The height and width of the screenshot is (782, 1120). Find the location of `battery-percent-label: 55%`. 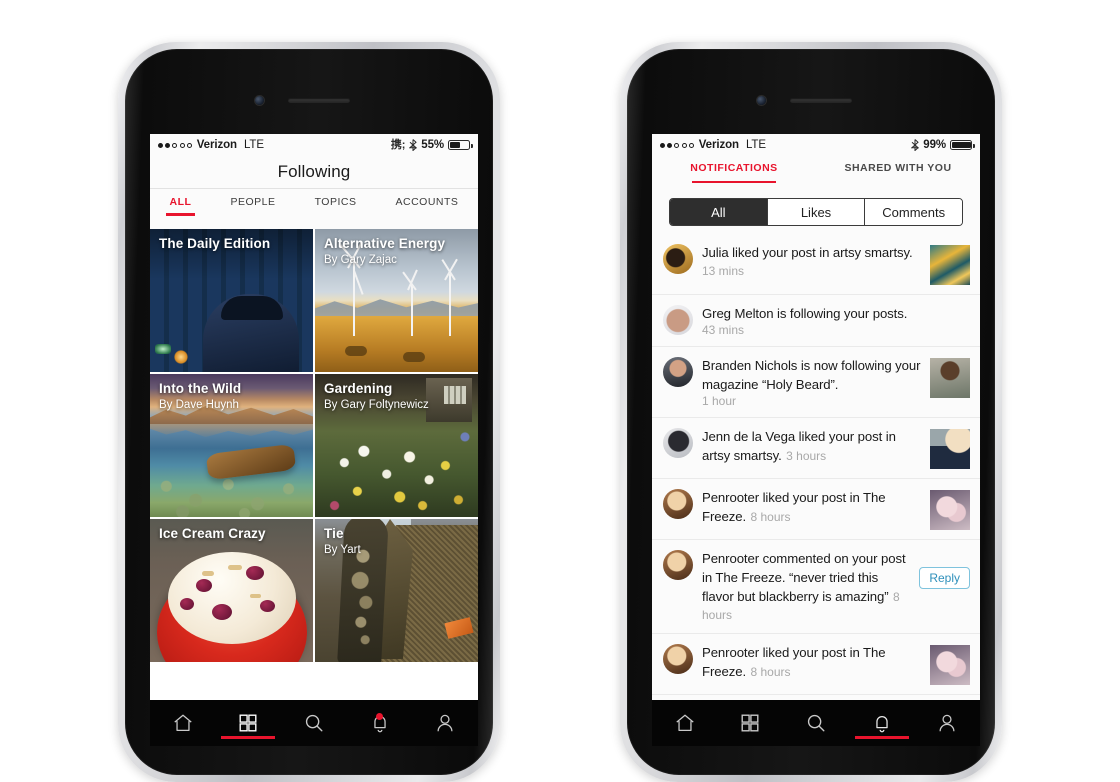

battery-percent-label: 55% is located at coordinates (432, 145).